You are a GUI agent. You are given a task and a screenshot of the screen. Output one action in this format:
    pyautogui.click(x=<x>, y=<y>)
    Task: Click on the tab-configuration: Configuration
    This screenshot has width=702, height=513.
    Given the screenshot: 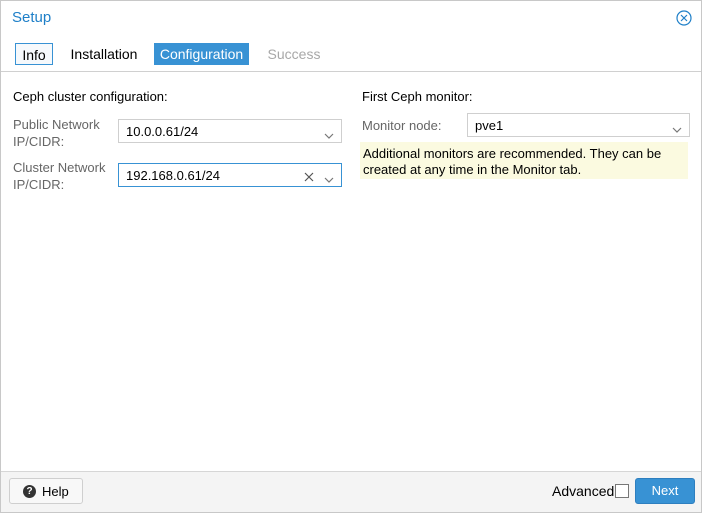 What is the action you would take?
    pyautogui.click(x=201, y=54)
    